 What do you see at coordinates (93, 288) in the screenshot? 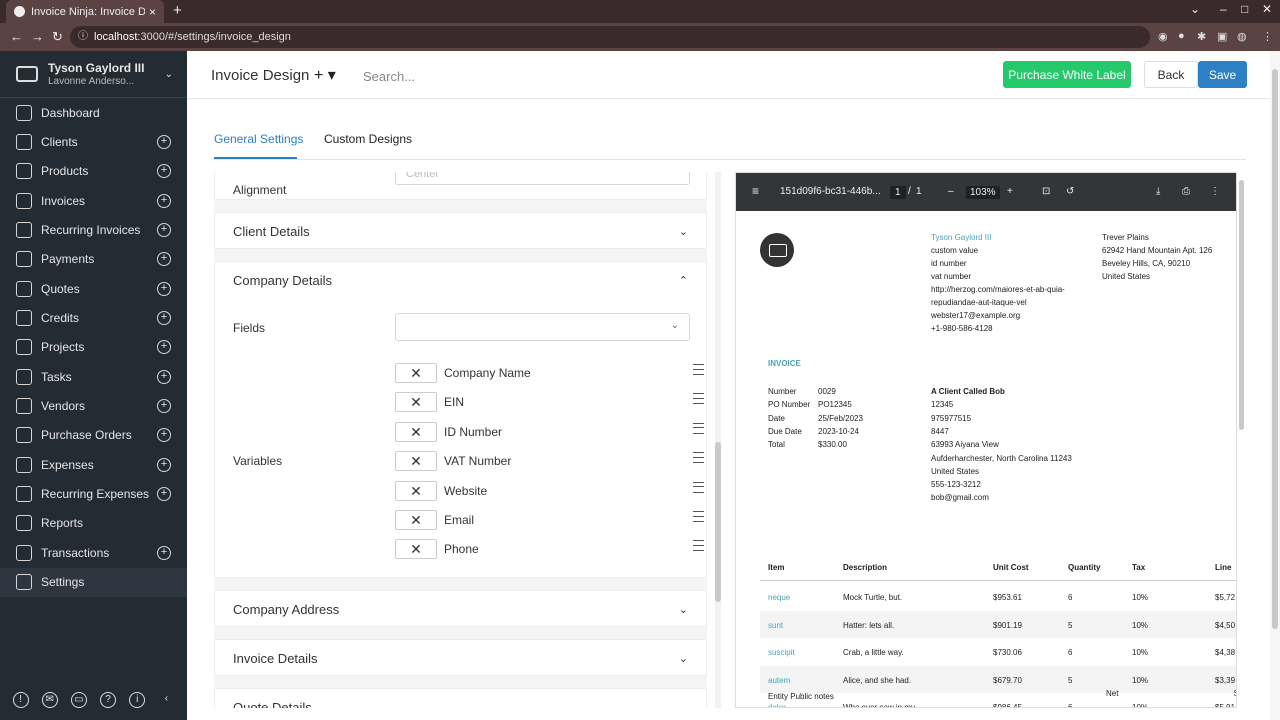
I see `sidebar-item-quotes: Quotes +` at bounding box center [93, 288].